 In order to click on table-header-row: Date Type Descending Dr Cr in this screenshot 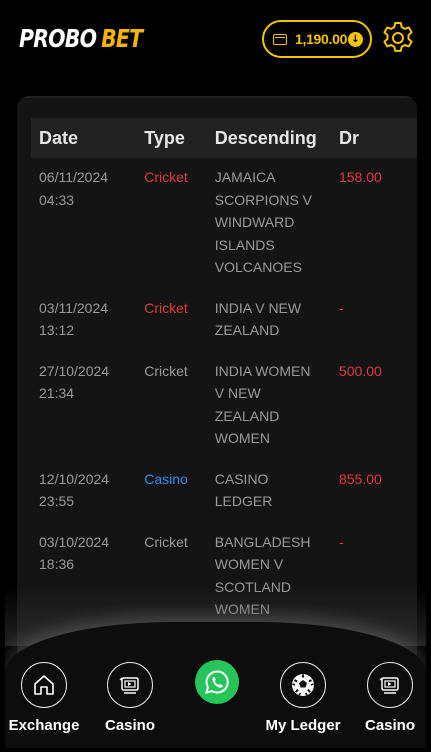, I will do `click(224, 138)`.